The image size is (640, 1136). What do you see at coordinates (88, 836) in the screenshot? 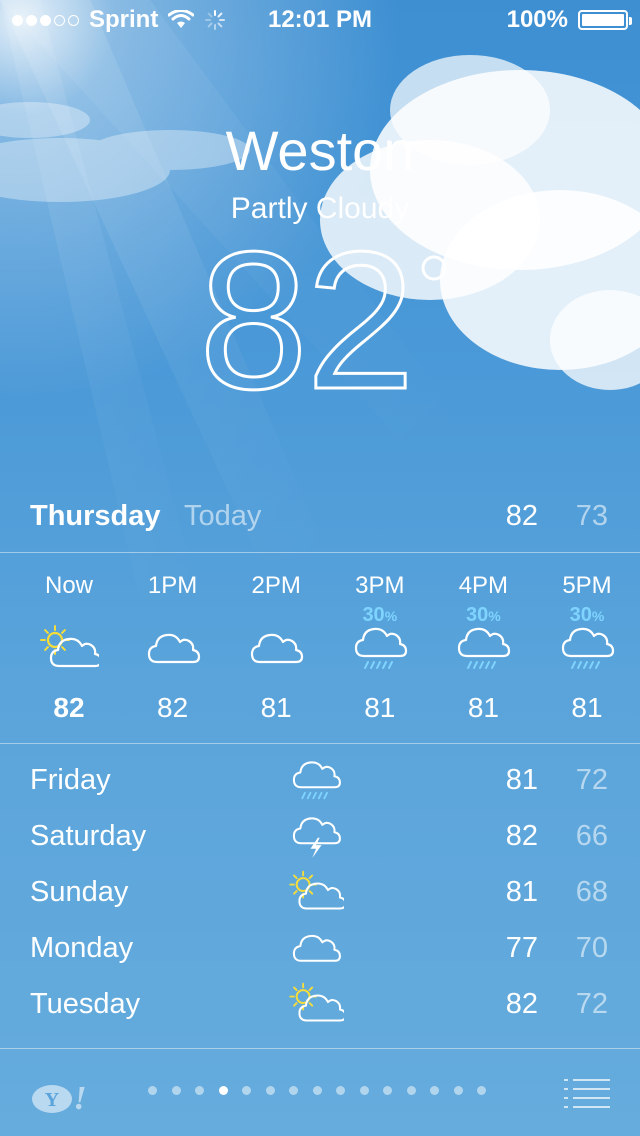
I see `day-name: Saturday` at bounding box center [88, 836].